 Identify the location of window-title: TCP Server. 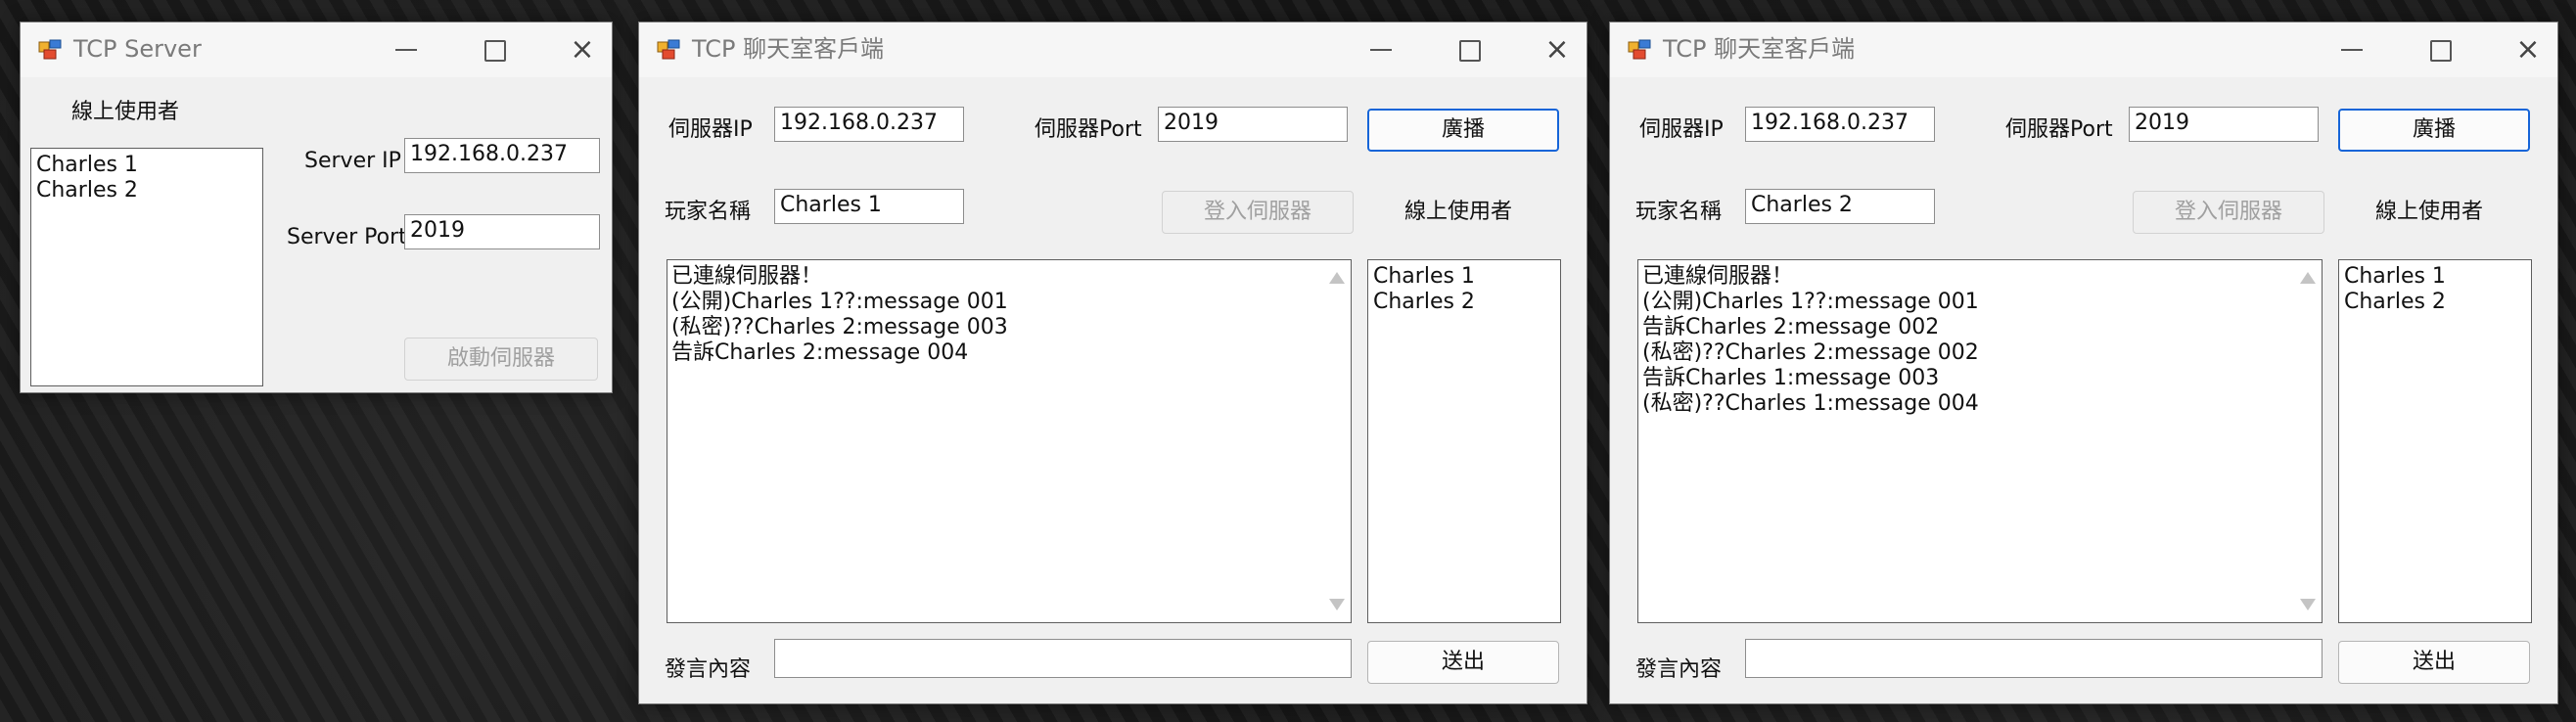
(137, 49).